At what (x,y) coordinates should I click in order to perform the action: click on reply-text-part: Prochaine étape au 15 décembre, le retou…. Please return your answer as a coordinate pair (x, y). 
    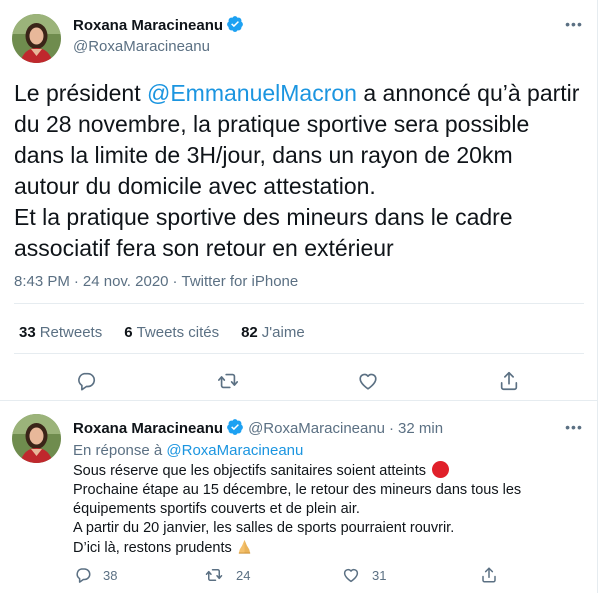
    Looking at the image, I should click on (297, 519).